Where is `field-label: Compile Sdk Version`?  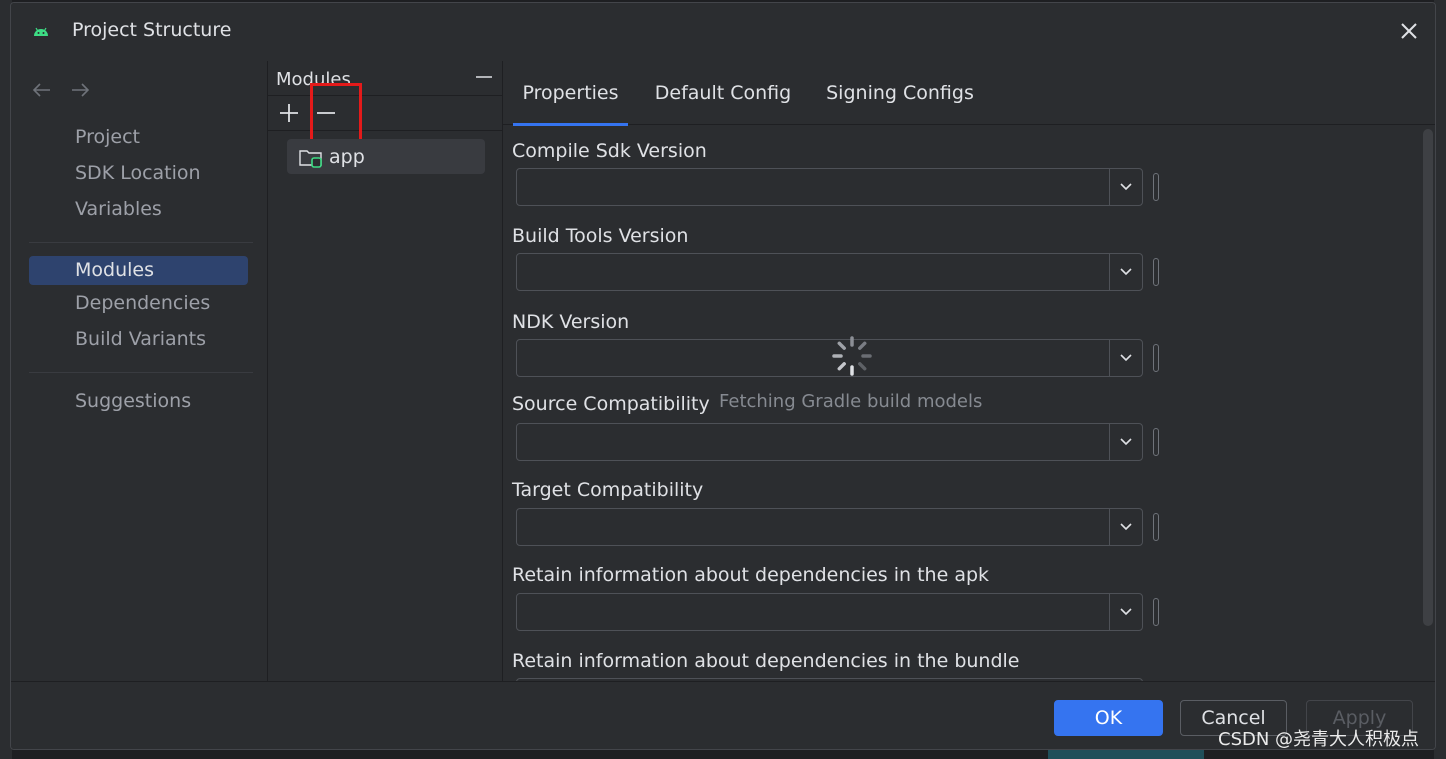
field-label: Compile Sdk Version is located at coordinates (609, 151).